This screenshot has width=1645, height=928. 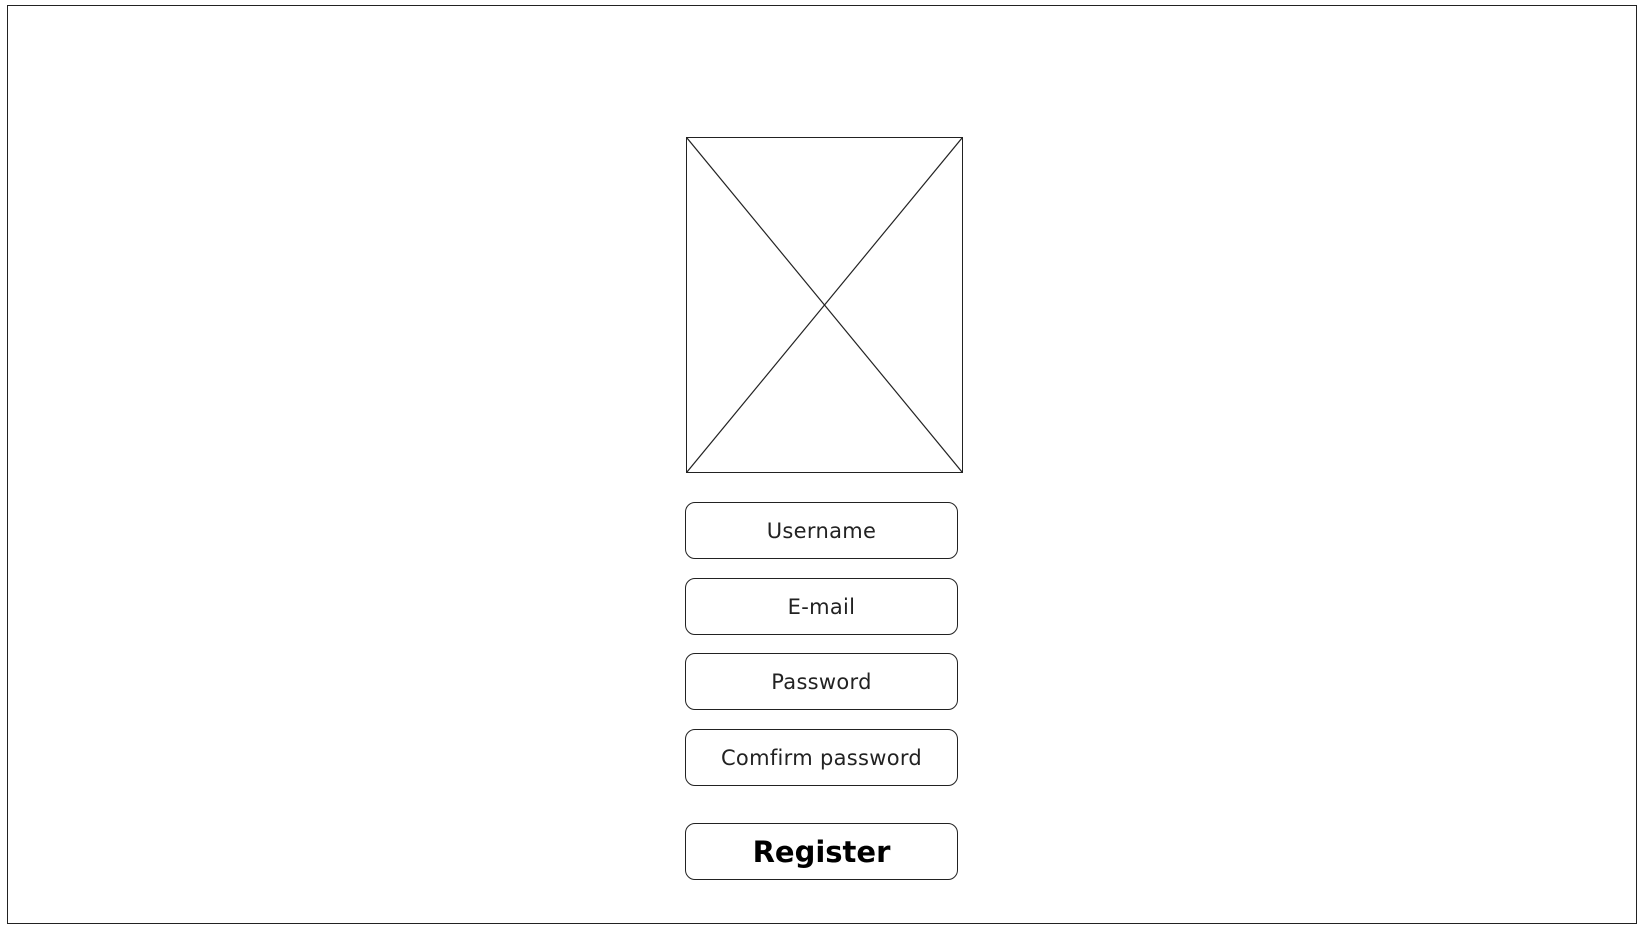 I want to click on image-placeholder-icon, so click(x=824, y=305).